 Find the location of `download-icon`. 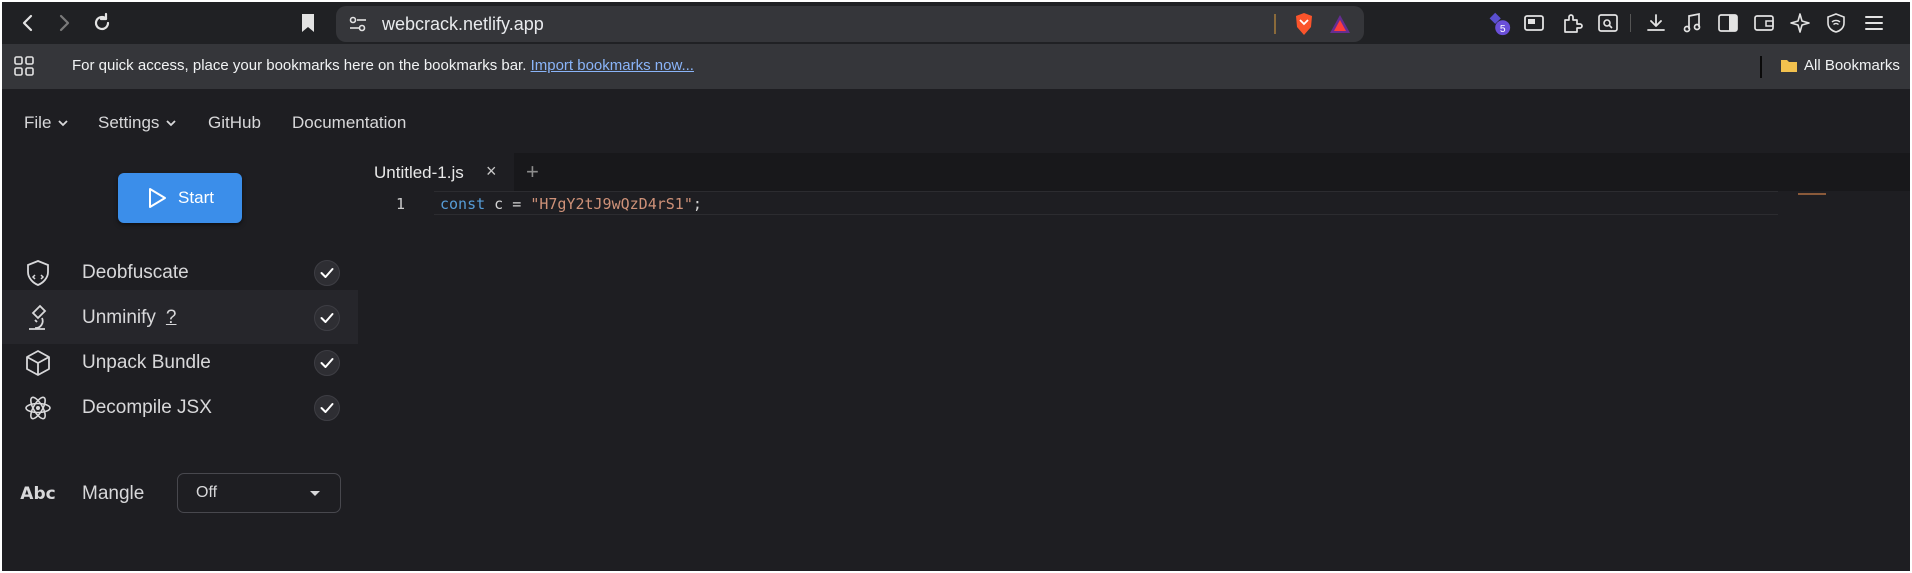

download-icon is located at coordinates (1656, 23).